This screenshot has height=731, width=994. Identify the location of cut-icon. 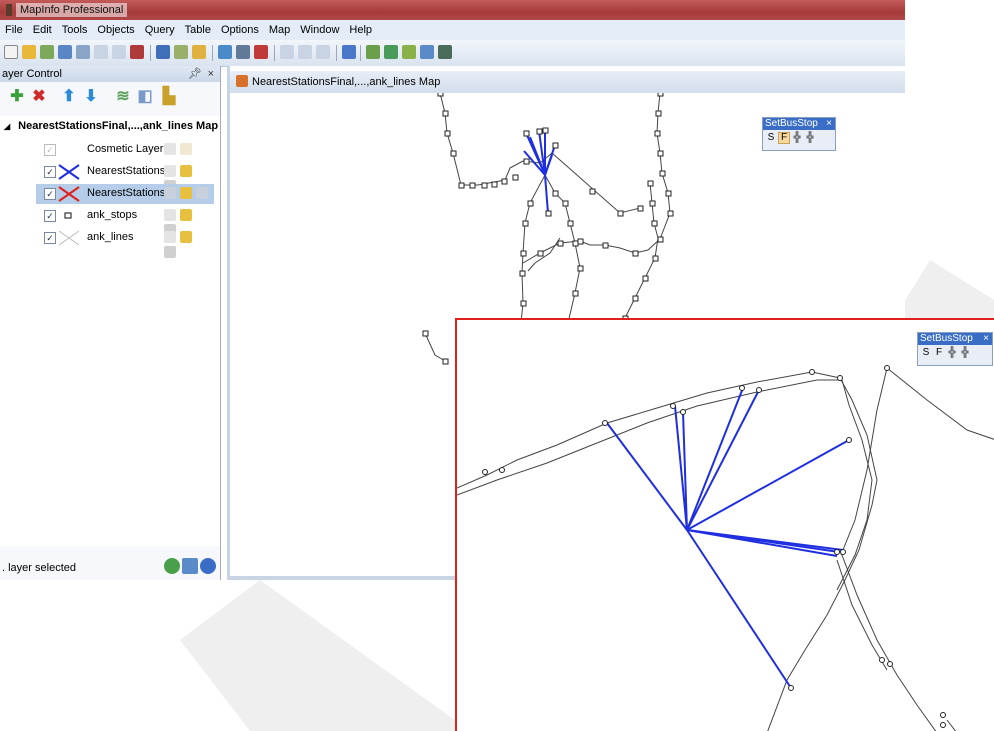
(287, 52).